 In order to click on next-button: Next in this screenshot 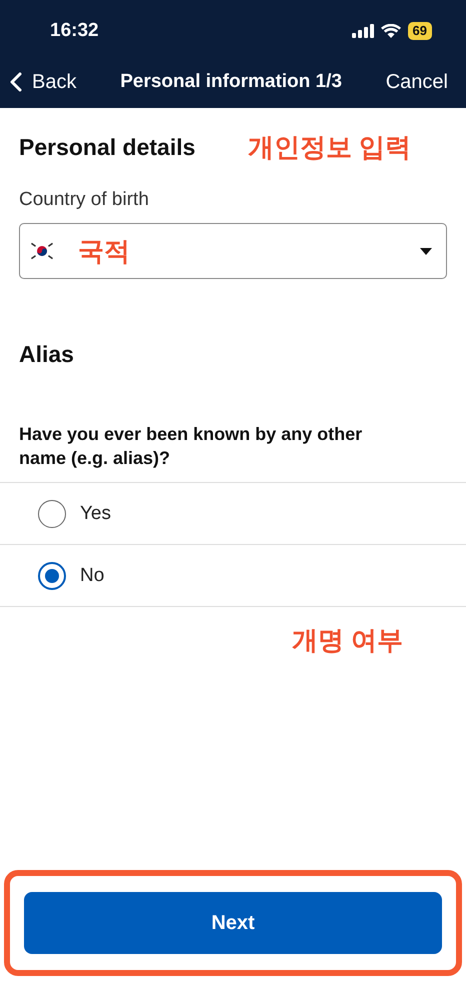, I will do `click(233, 923)`.